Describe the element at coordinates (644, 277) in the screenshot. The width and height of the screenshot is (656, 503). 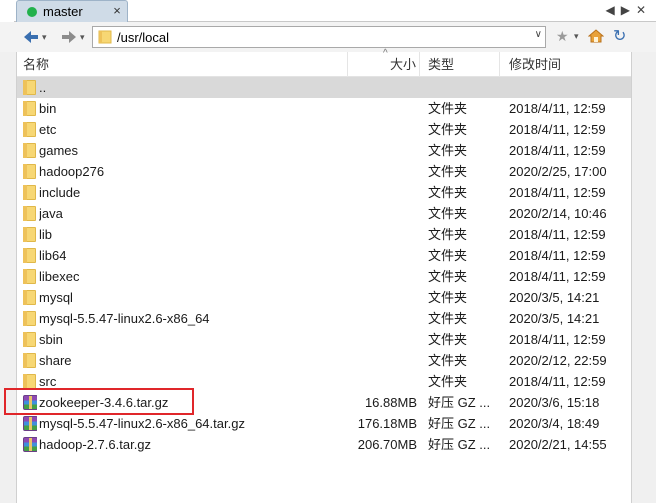
I see `right-gutter` at that location.